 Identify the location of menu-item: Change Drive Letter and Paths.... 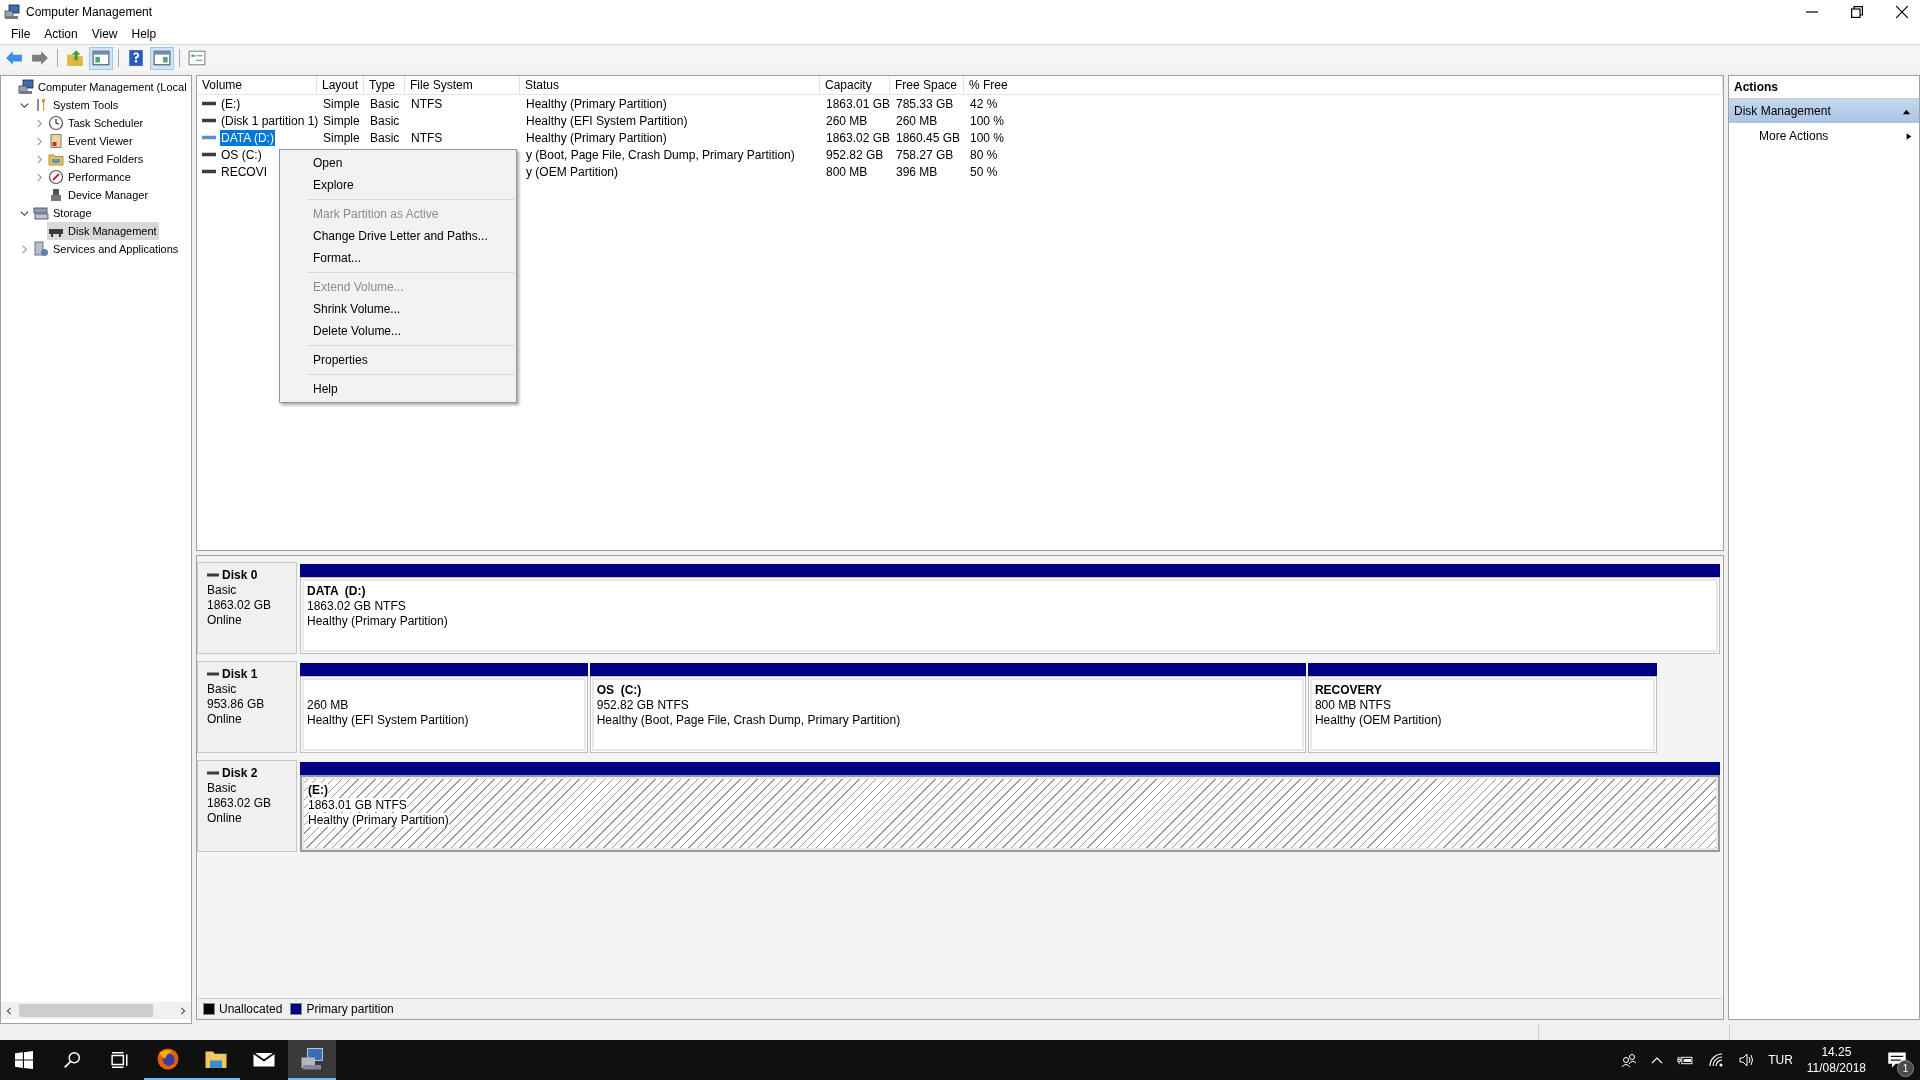
(398, 236).